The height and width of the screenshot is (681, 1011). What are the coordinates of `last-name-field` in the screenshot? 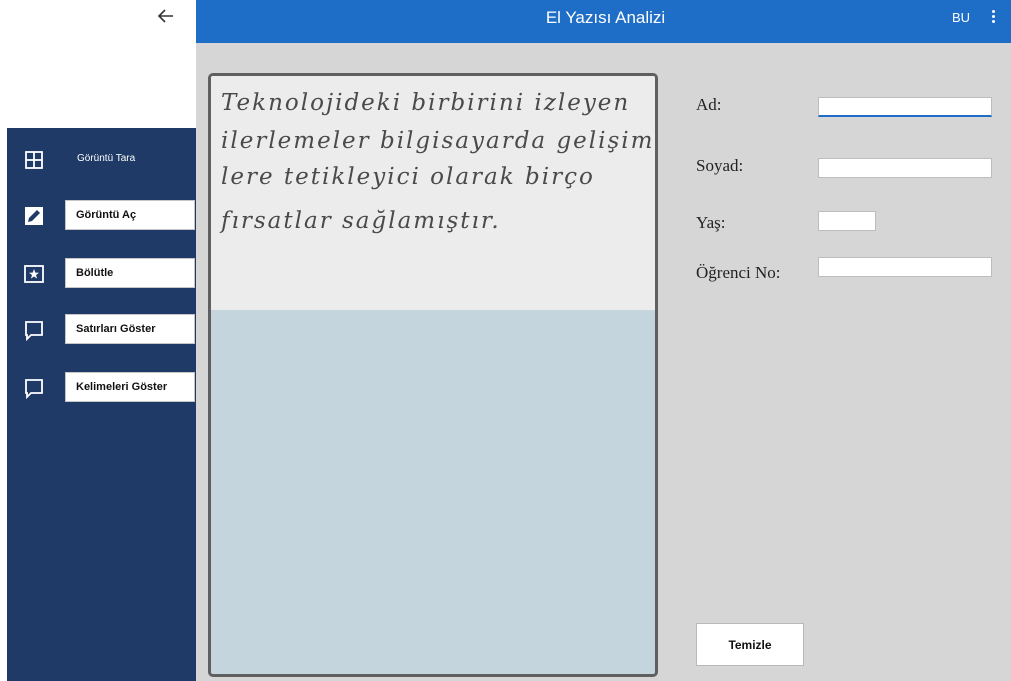 It's located at (905, 168).